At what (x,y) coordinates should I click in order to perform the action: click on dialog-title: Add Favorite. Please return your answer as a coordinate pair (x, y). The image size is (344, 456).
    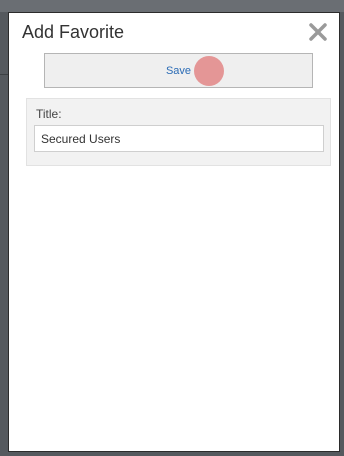
    Looking at the image, I should click on (73, 32).